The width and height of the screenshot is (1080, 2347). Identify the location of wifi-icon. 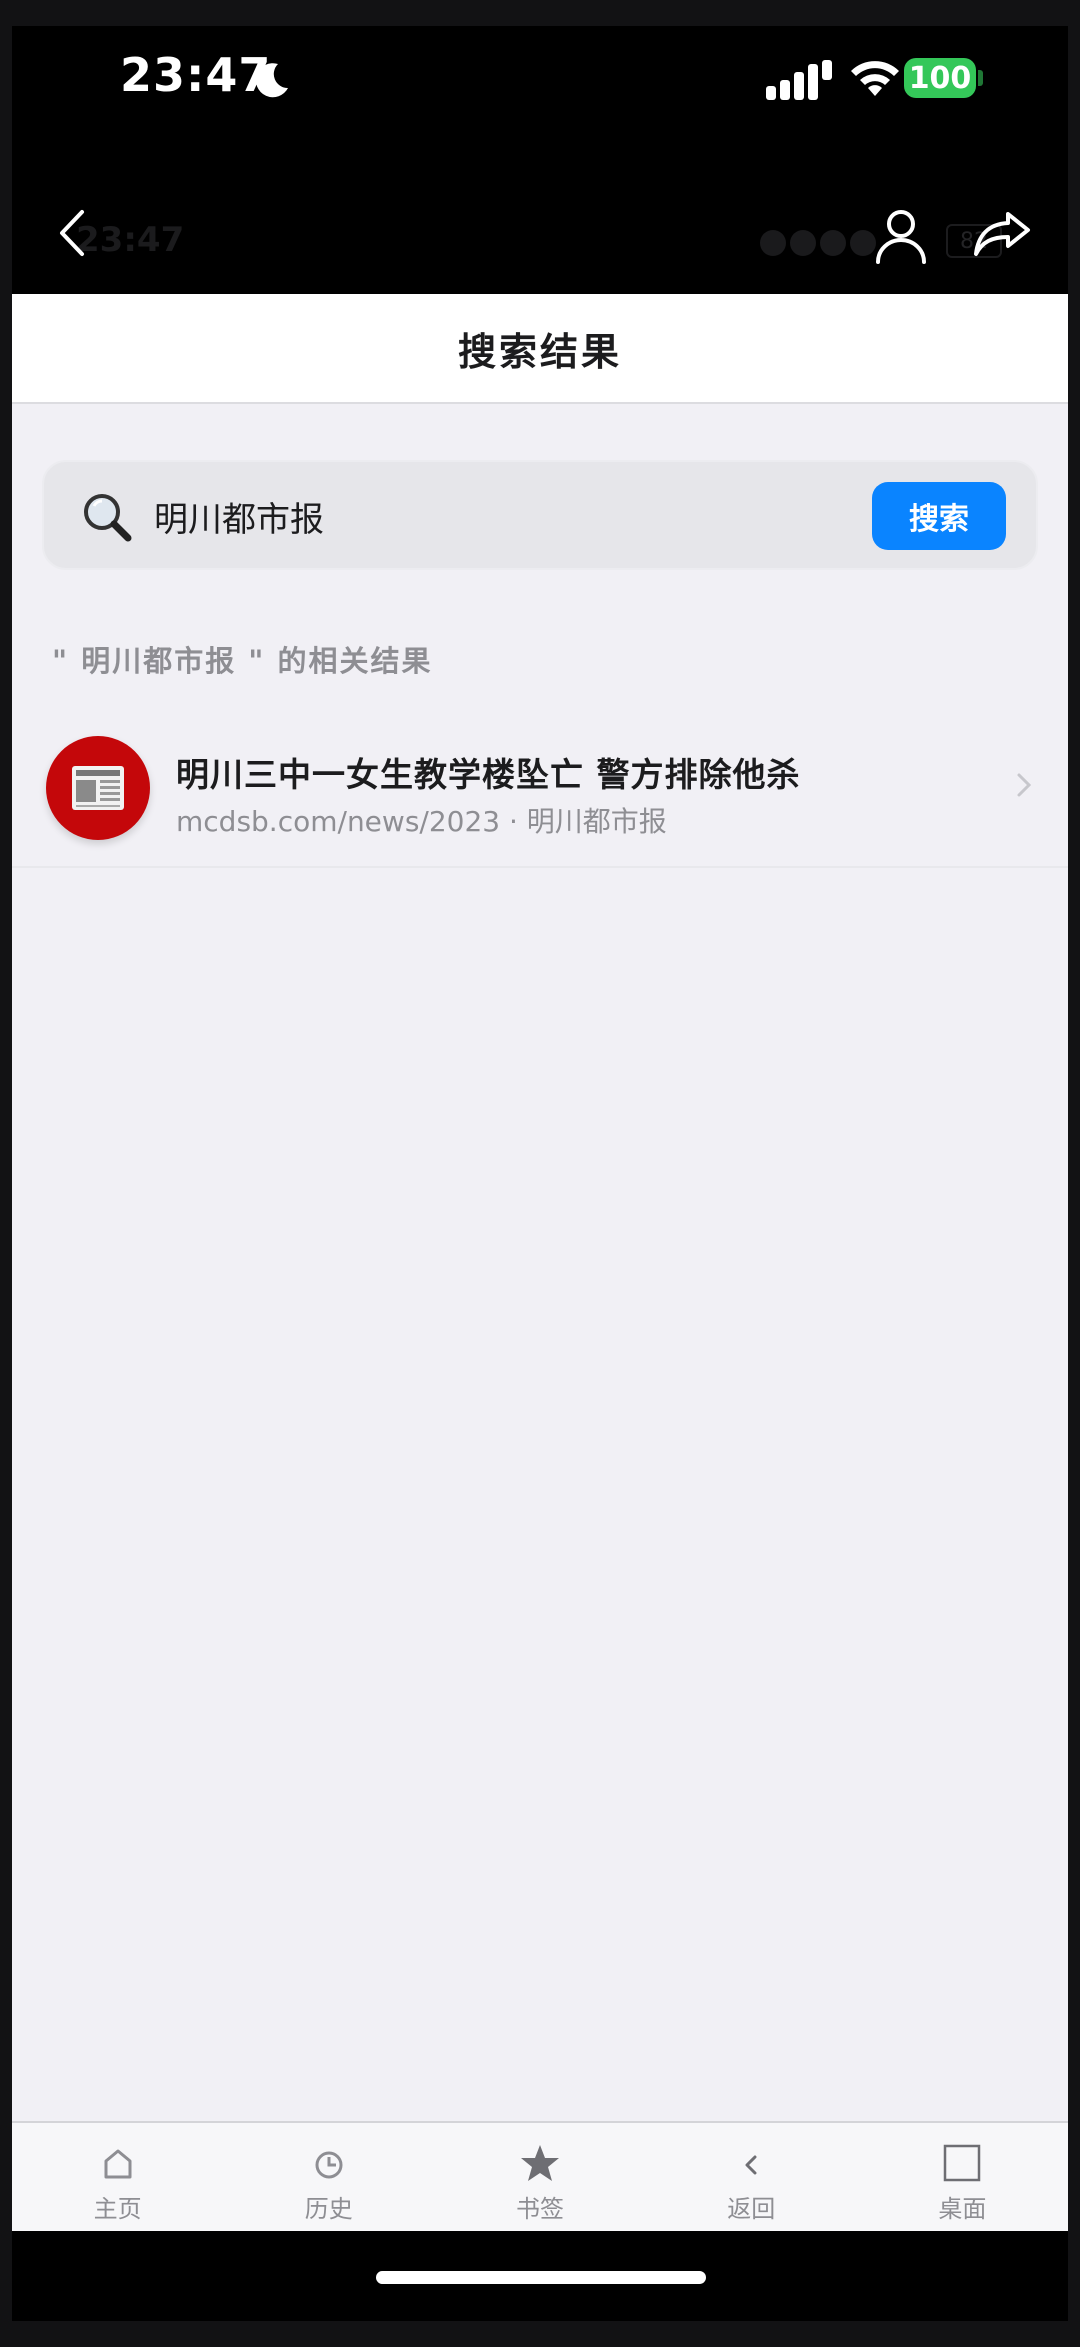
(875, 78).